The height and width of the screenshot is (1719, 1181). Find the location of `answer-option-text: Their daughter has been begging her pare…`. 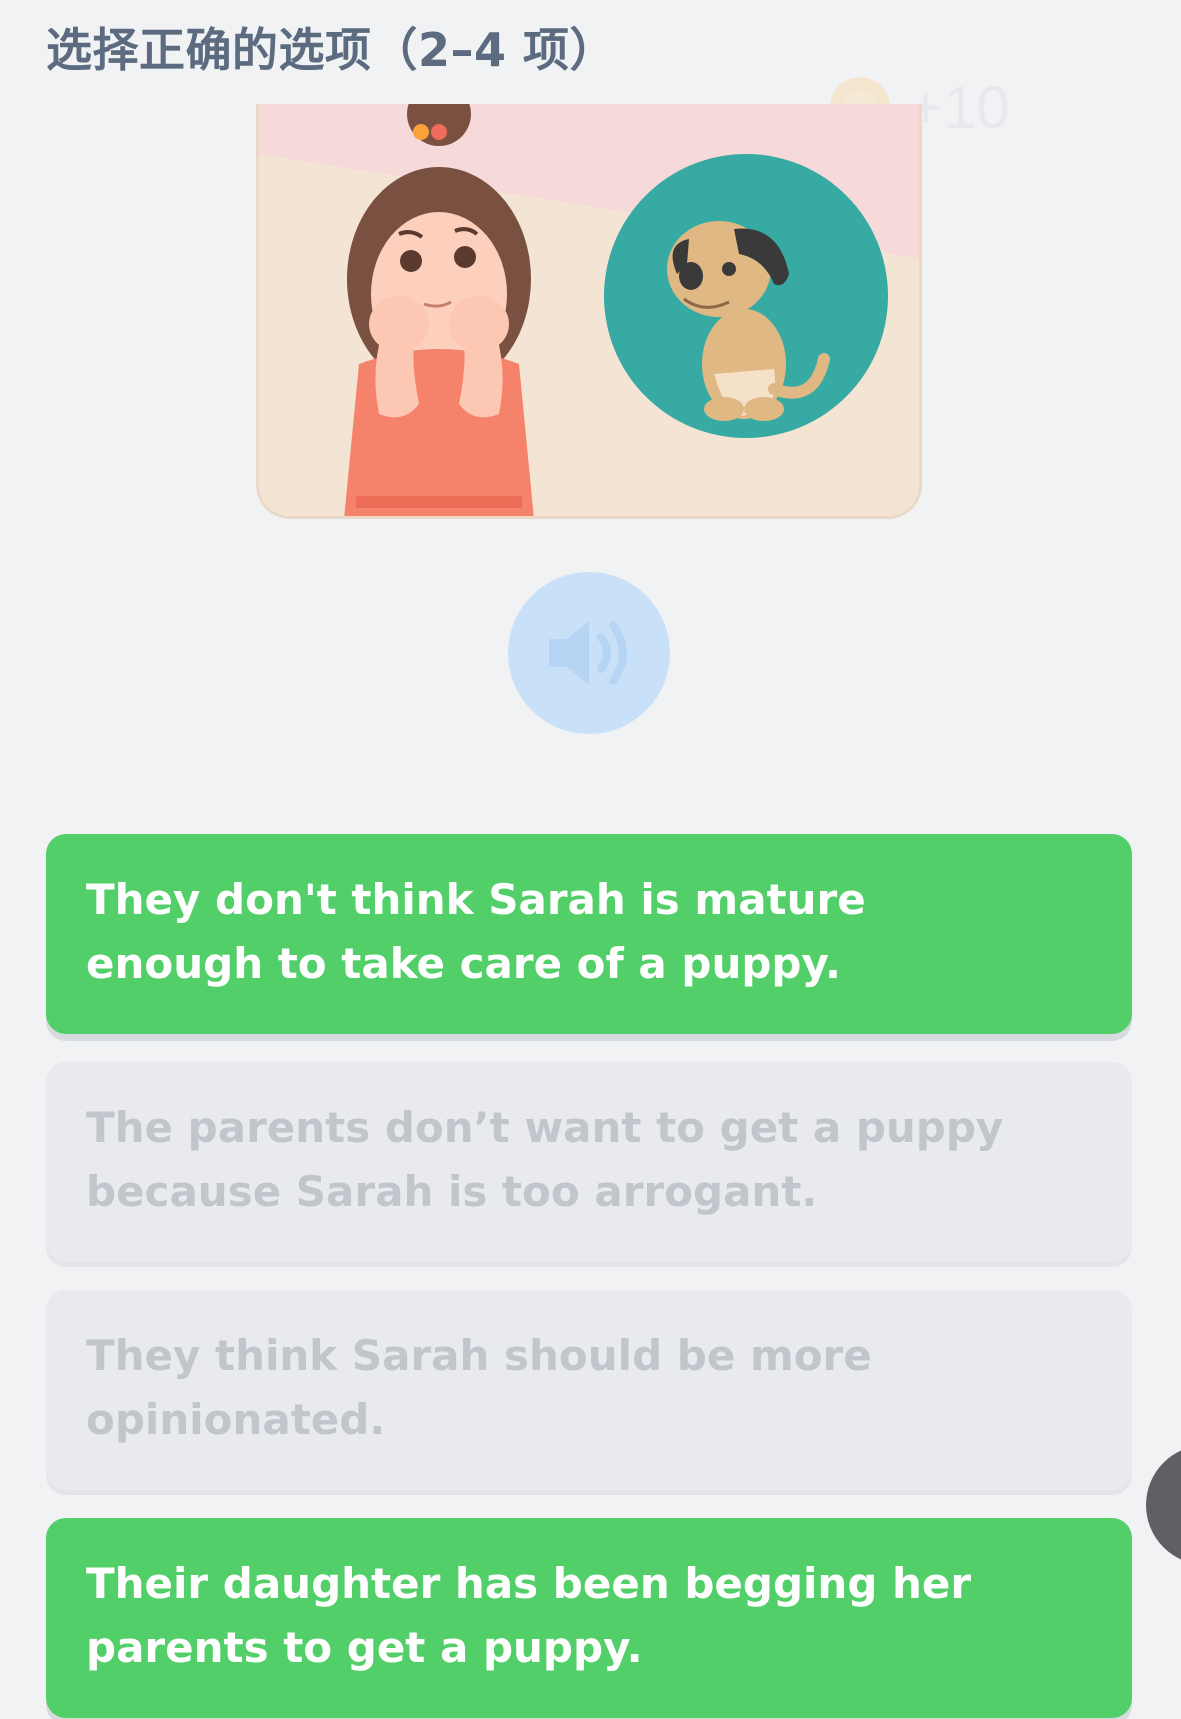

answer-option-text: Their daughter has been begging her pare… is located at coordinates (529, 1615).